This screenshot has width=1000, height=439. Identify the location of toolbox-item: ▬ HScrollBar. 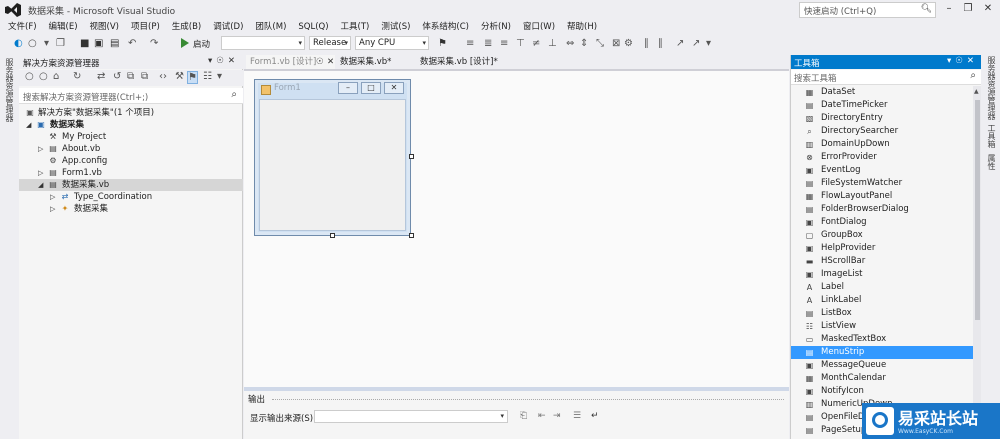
(882, 261).